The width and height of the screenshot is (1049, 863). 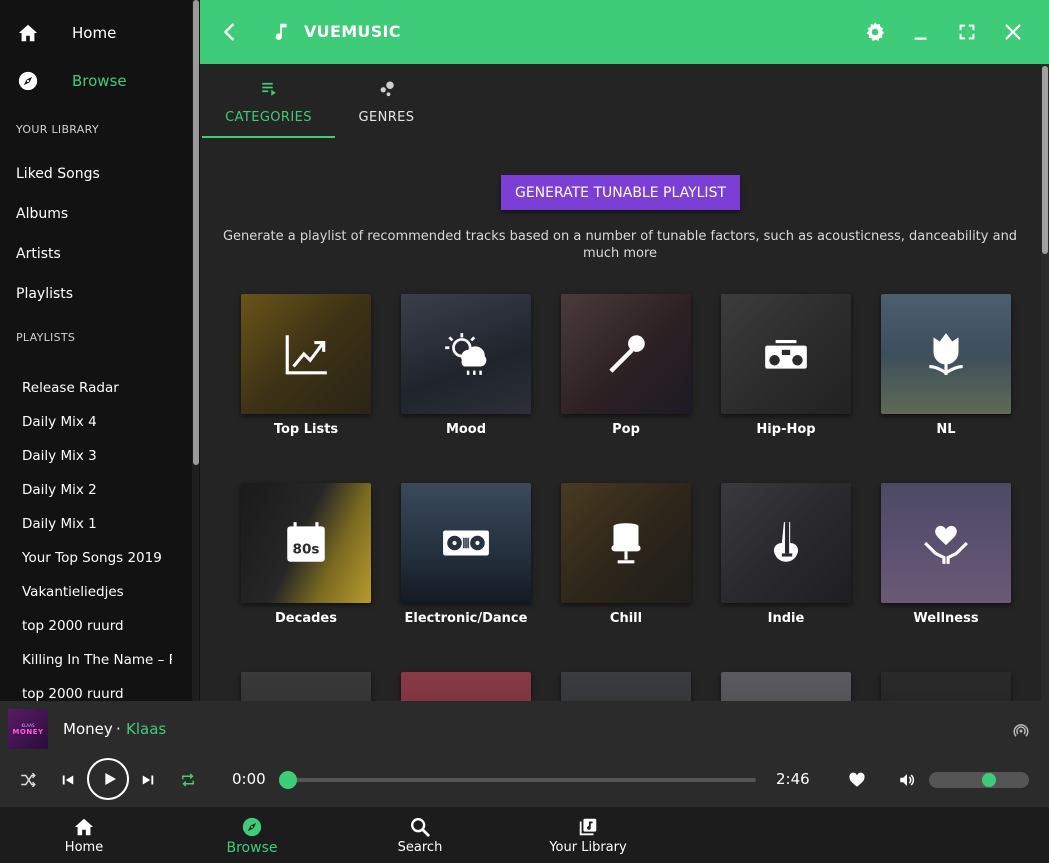 I want to click on sidebar-item-liked-songs: Liked Songs, so click(x=58, y=174).